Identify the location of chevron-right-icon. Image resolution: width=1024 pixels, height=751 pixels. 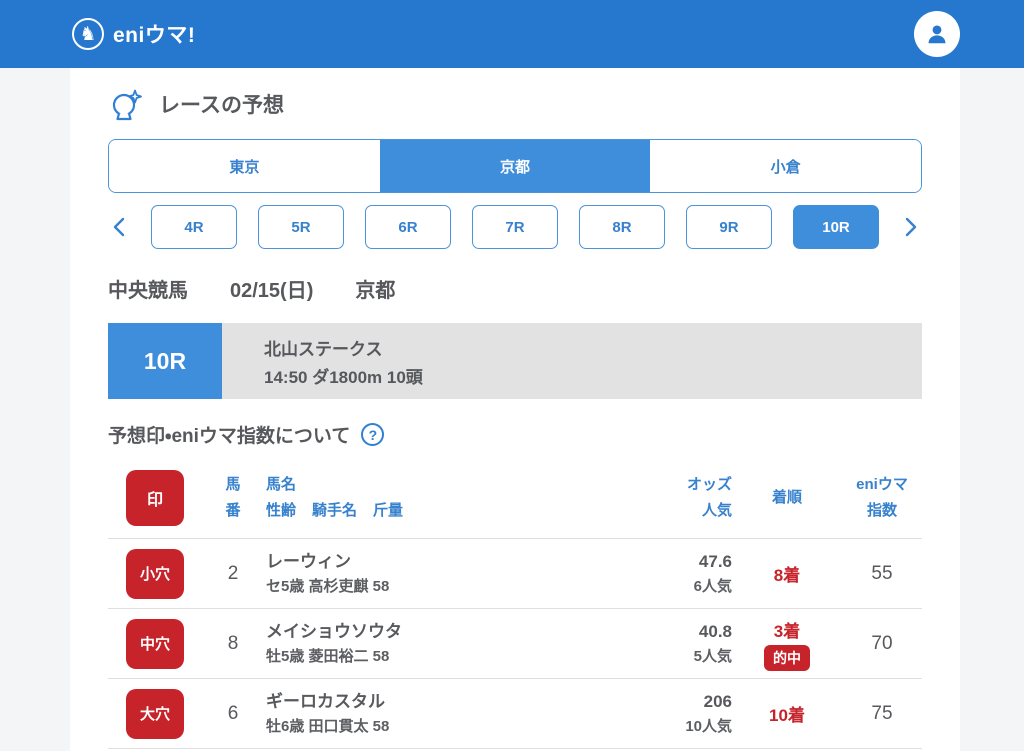
(911, 227).